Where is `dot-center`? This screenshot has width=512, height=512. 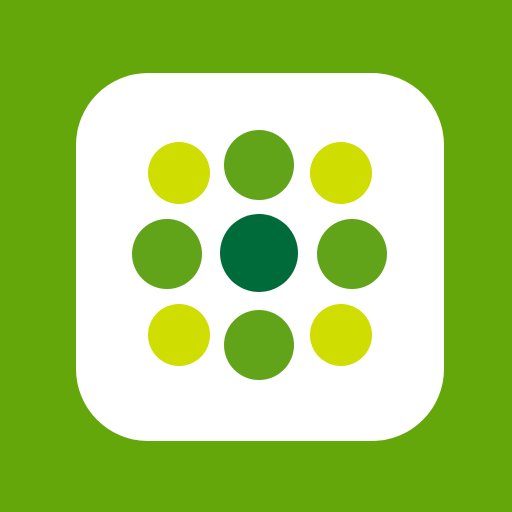 dot-center is located at coordinates (259, 253).